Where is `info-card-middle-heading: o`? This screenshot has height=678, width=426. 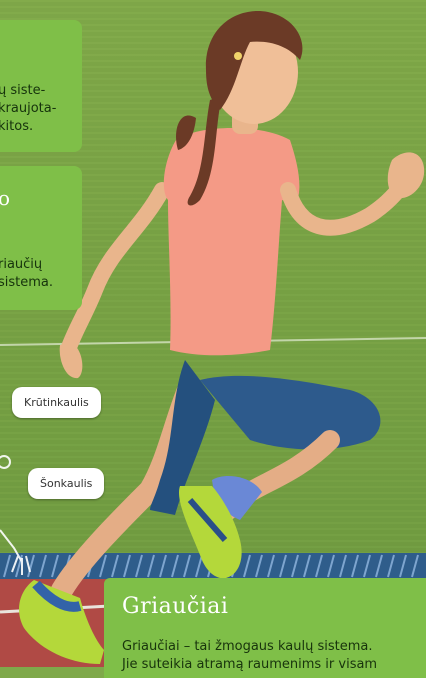 info-card-middle-heading: o is located at coordinates (5, 198).